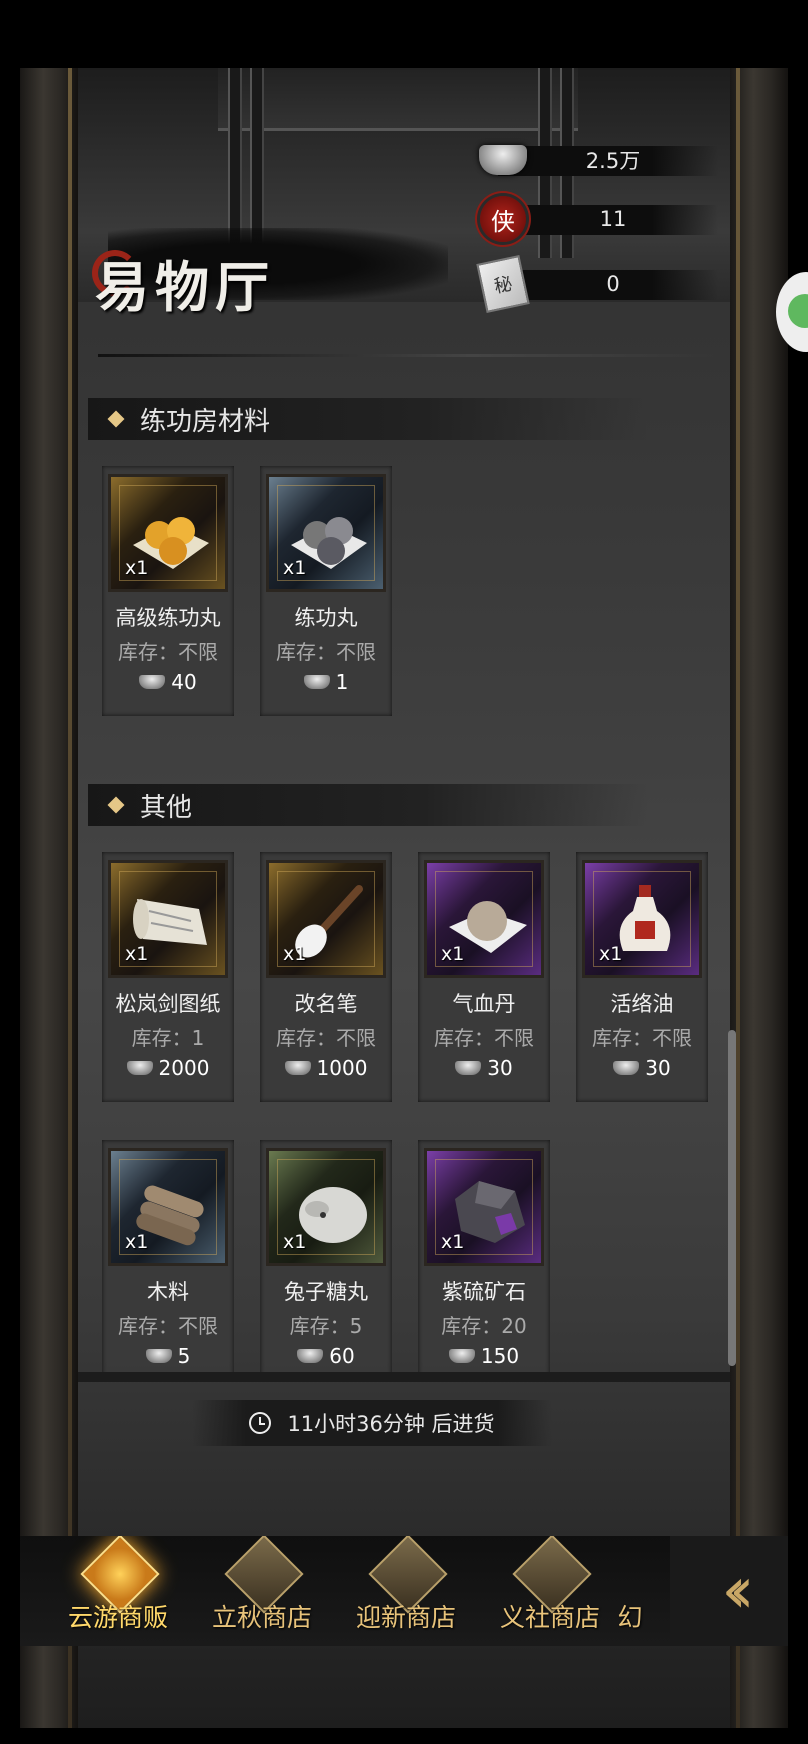 The image size is (808, 1744). I want to click on collapse-tabs-chevron-icon: ‹‹, so click(729, 1591).